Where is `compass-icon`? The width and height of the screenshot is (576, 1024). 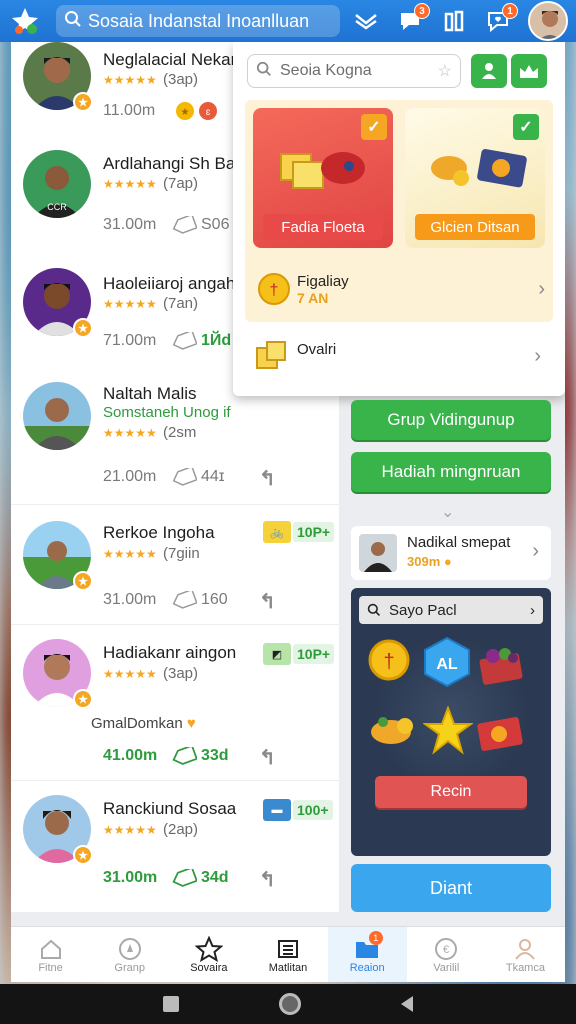 compass-icon is located at coordinates (130, 949).